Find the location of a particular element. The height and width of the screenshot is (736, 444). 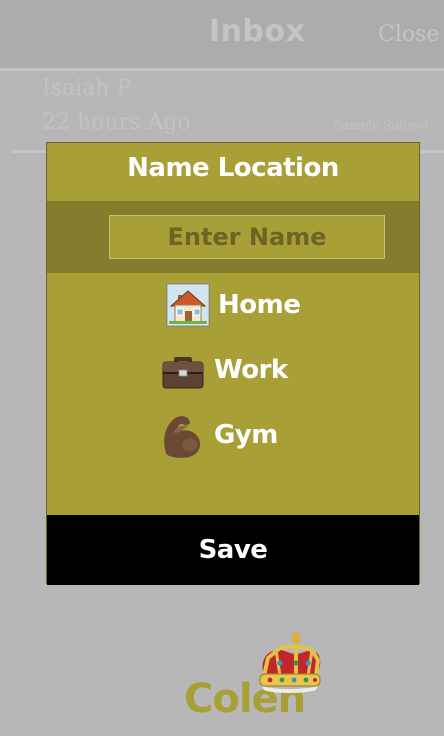

option-gym: Gym is located at coordinates (218, 435).